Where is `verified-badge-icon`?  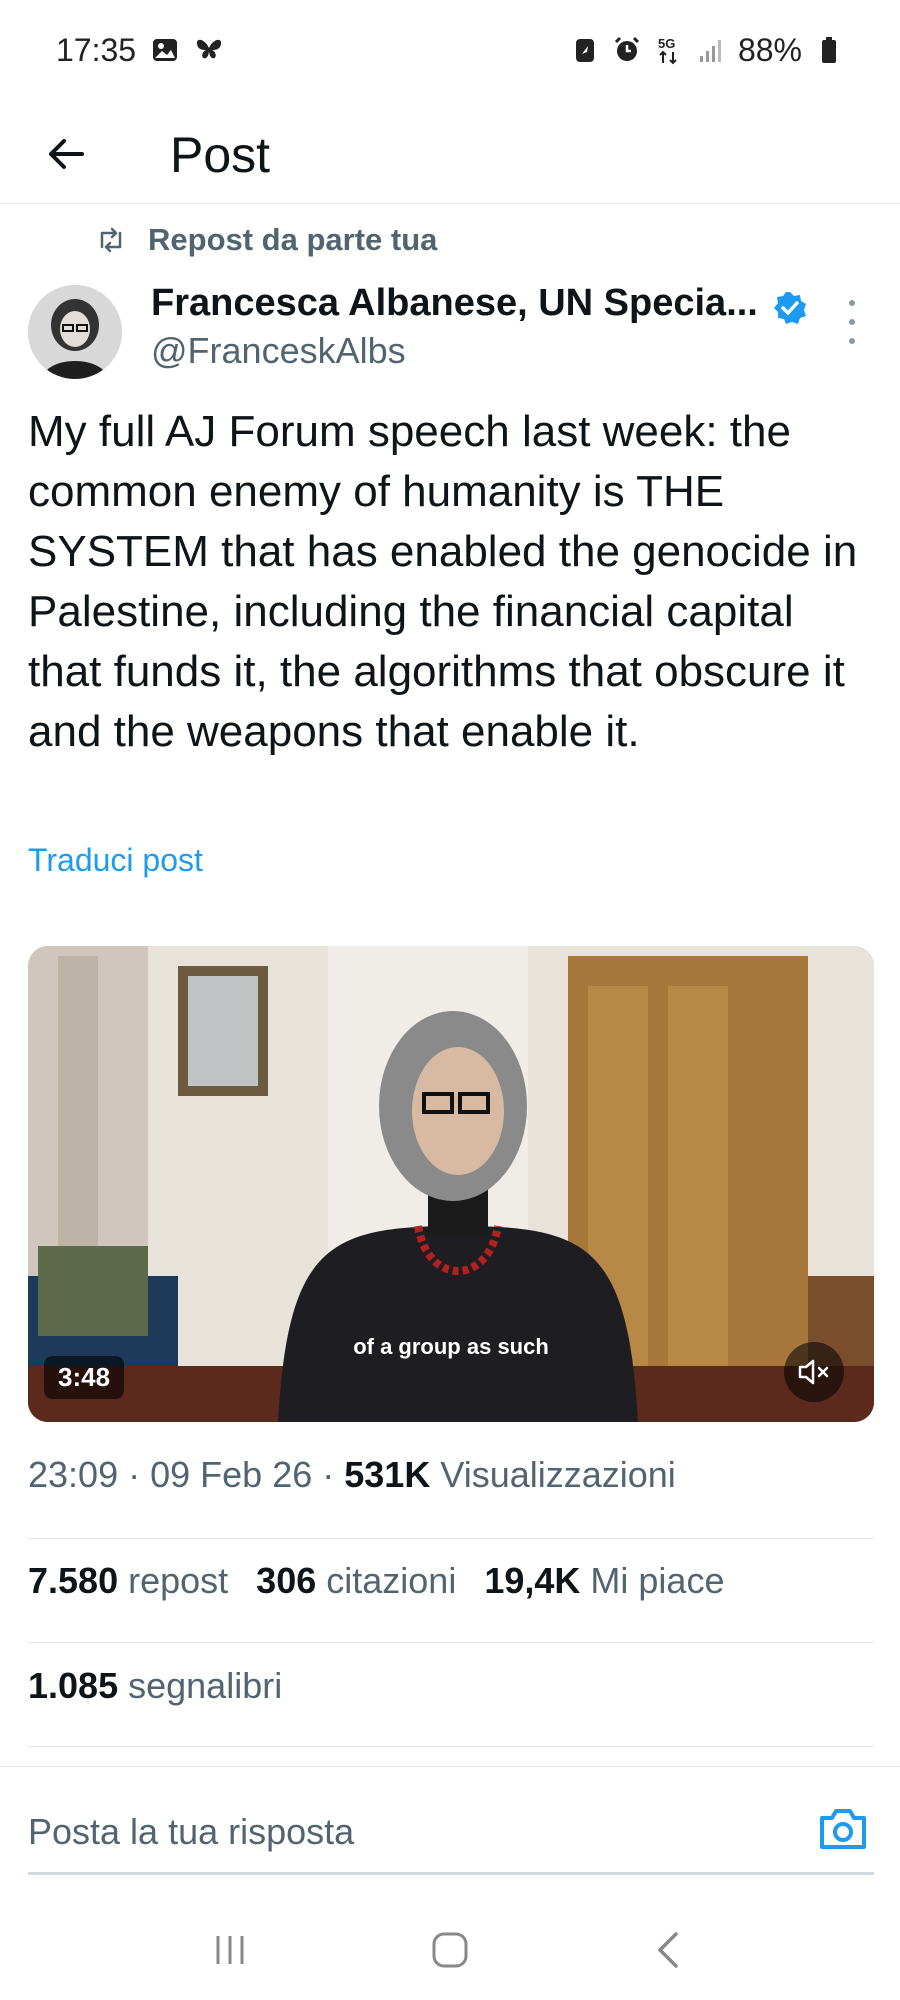 verified-badge-icon is located at coordinates (790, 308).